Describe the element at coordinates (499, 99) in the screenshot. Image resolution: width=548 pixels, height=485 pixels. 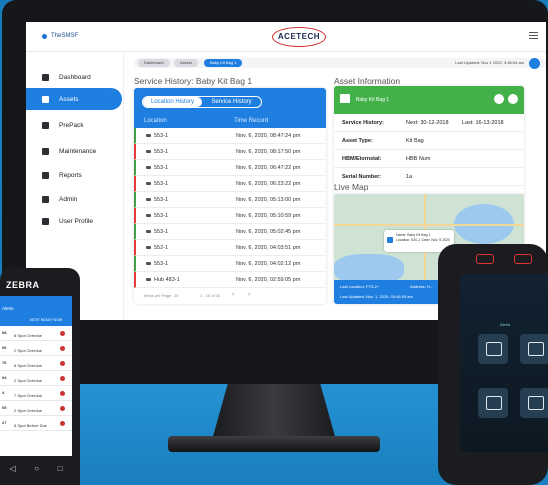
I see `edit-icon` at that location.